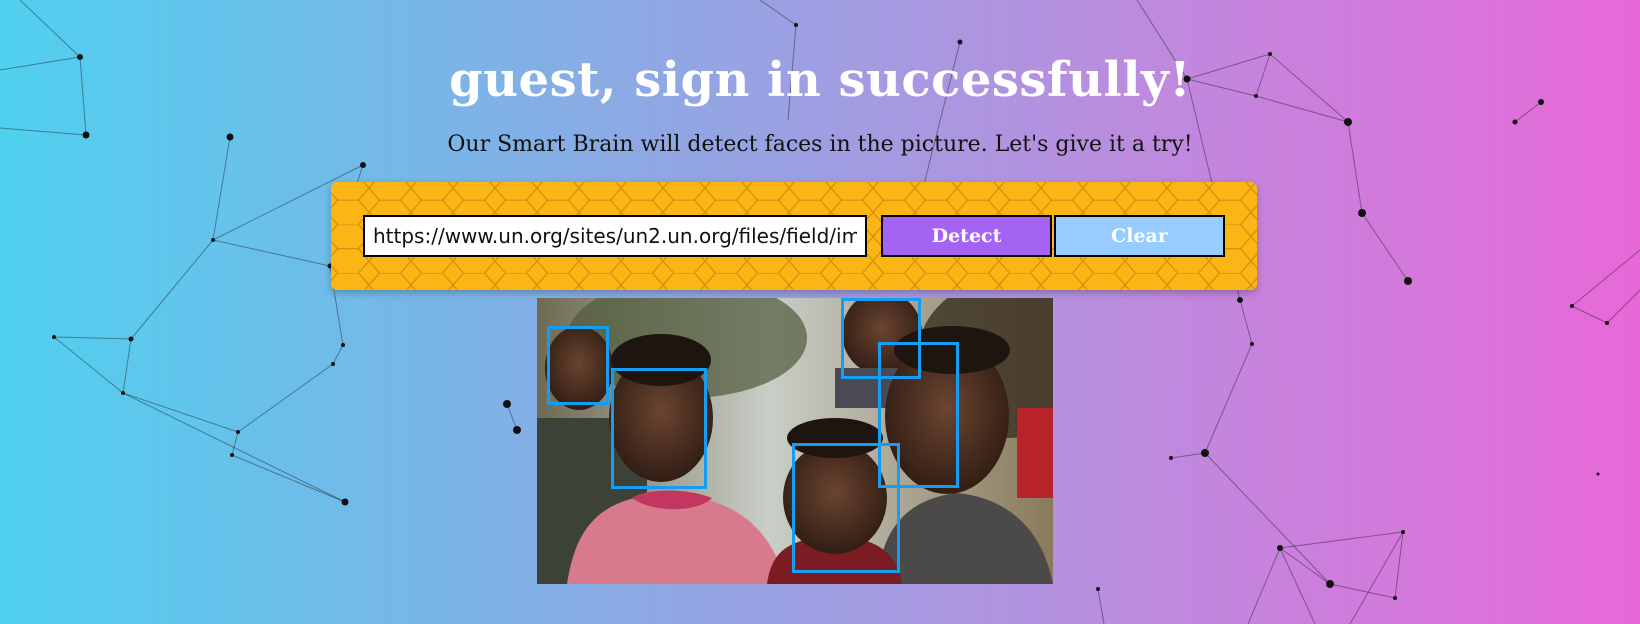  I want to click on image-url-input, so click(615, 236).